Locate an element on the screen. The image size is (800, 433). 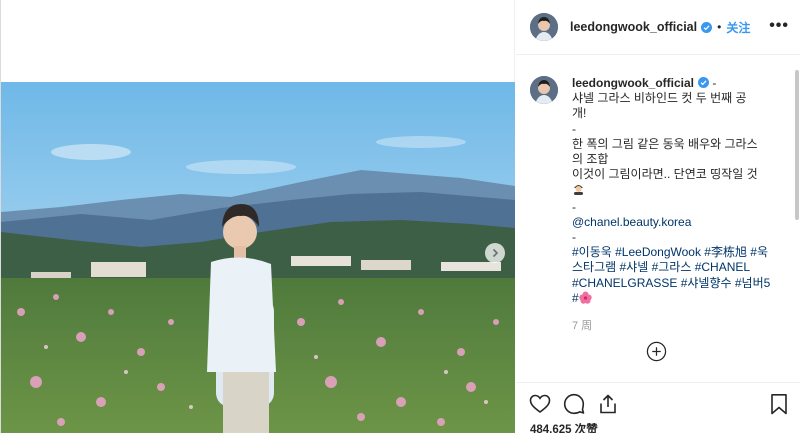
hashtag-line: #CHANELGRASSE #샤넬향수 #넘버5 is located at coordinates (676, 283).